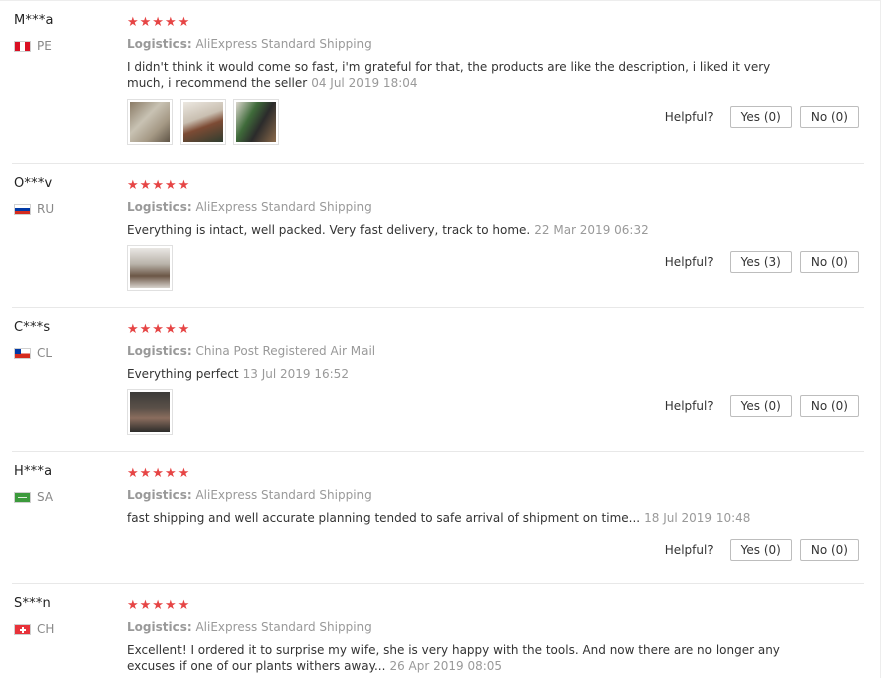  Describe the element at coordinates (364, 83) in the screenshot. I see `review-date: 04 Jul 2019 18:04` at that location.